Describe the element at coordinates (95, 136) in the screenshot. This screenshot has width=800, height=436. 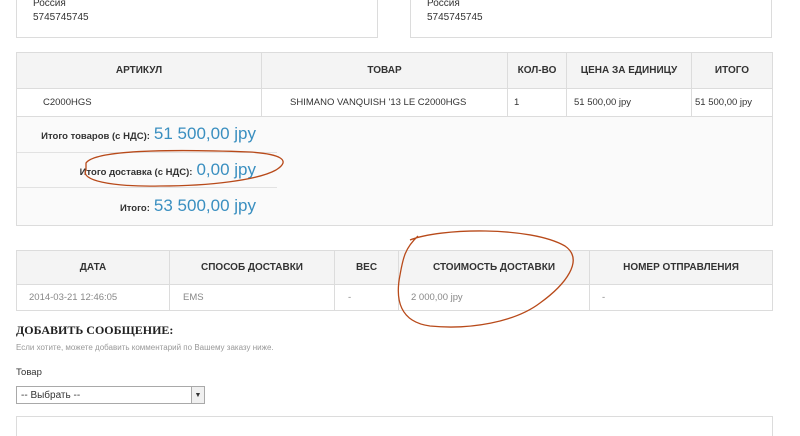
I see `total-goods-label: Итого товаров (с НДС):` at that location.